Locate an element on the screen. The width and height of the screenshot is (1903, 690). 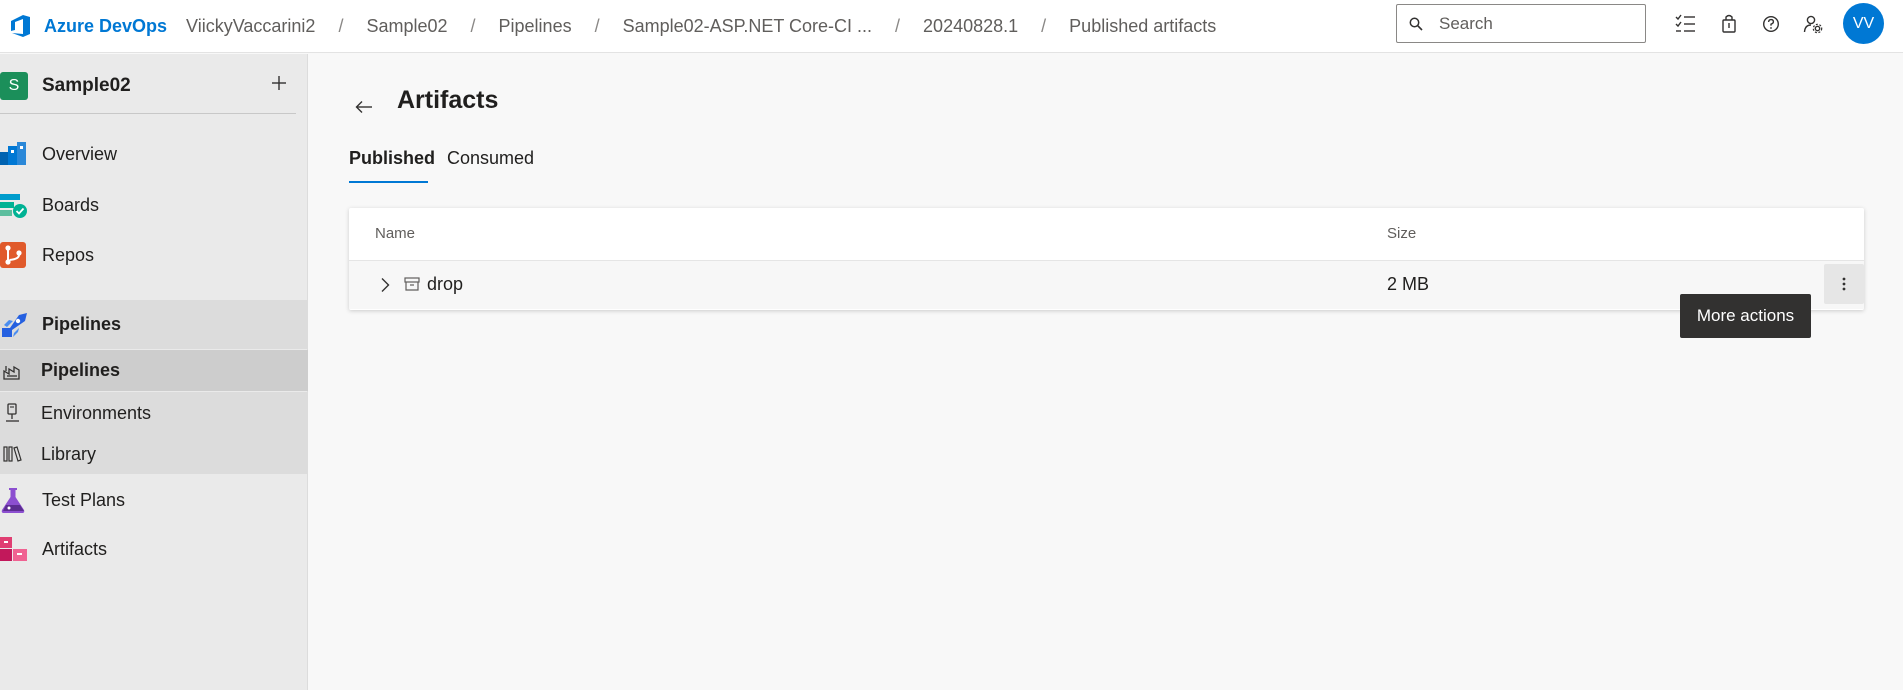
sidebar-item-pipelines-sub: Pipelines is located at coordinates (154, 370).